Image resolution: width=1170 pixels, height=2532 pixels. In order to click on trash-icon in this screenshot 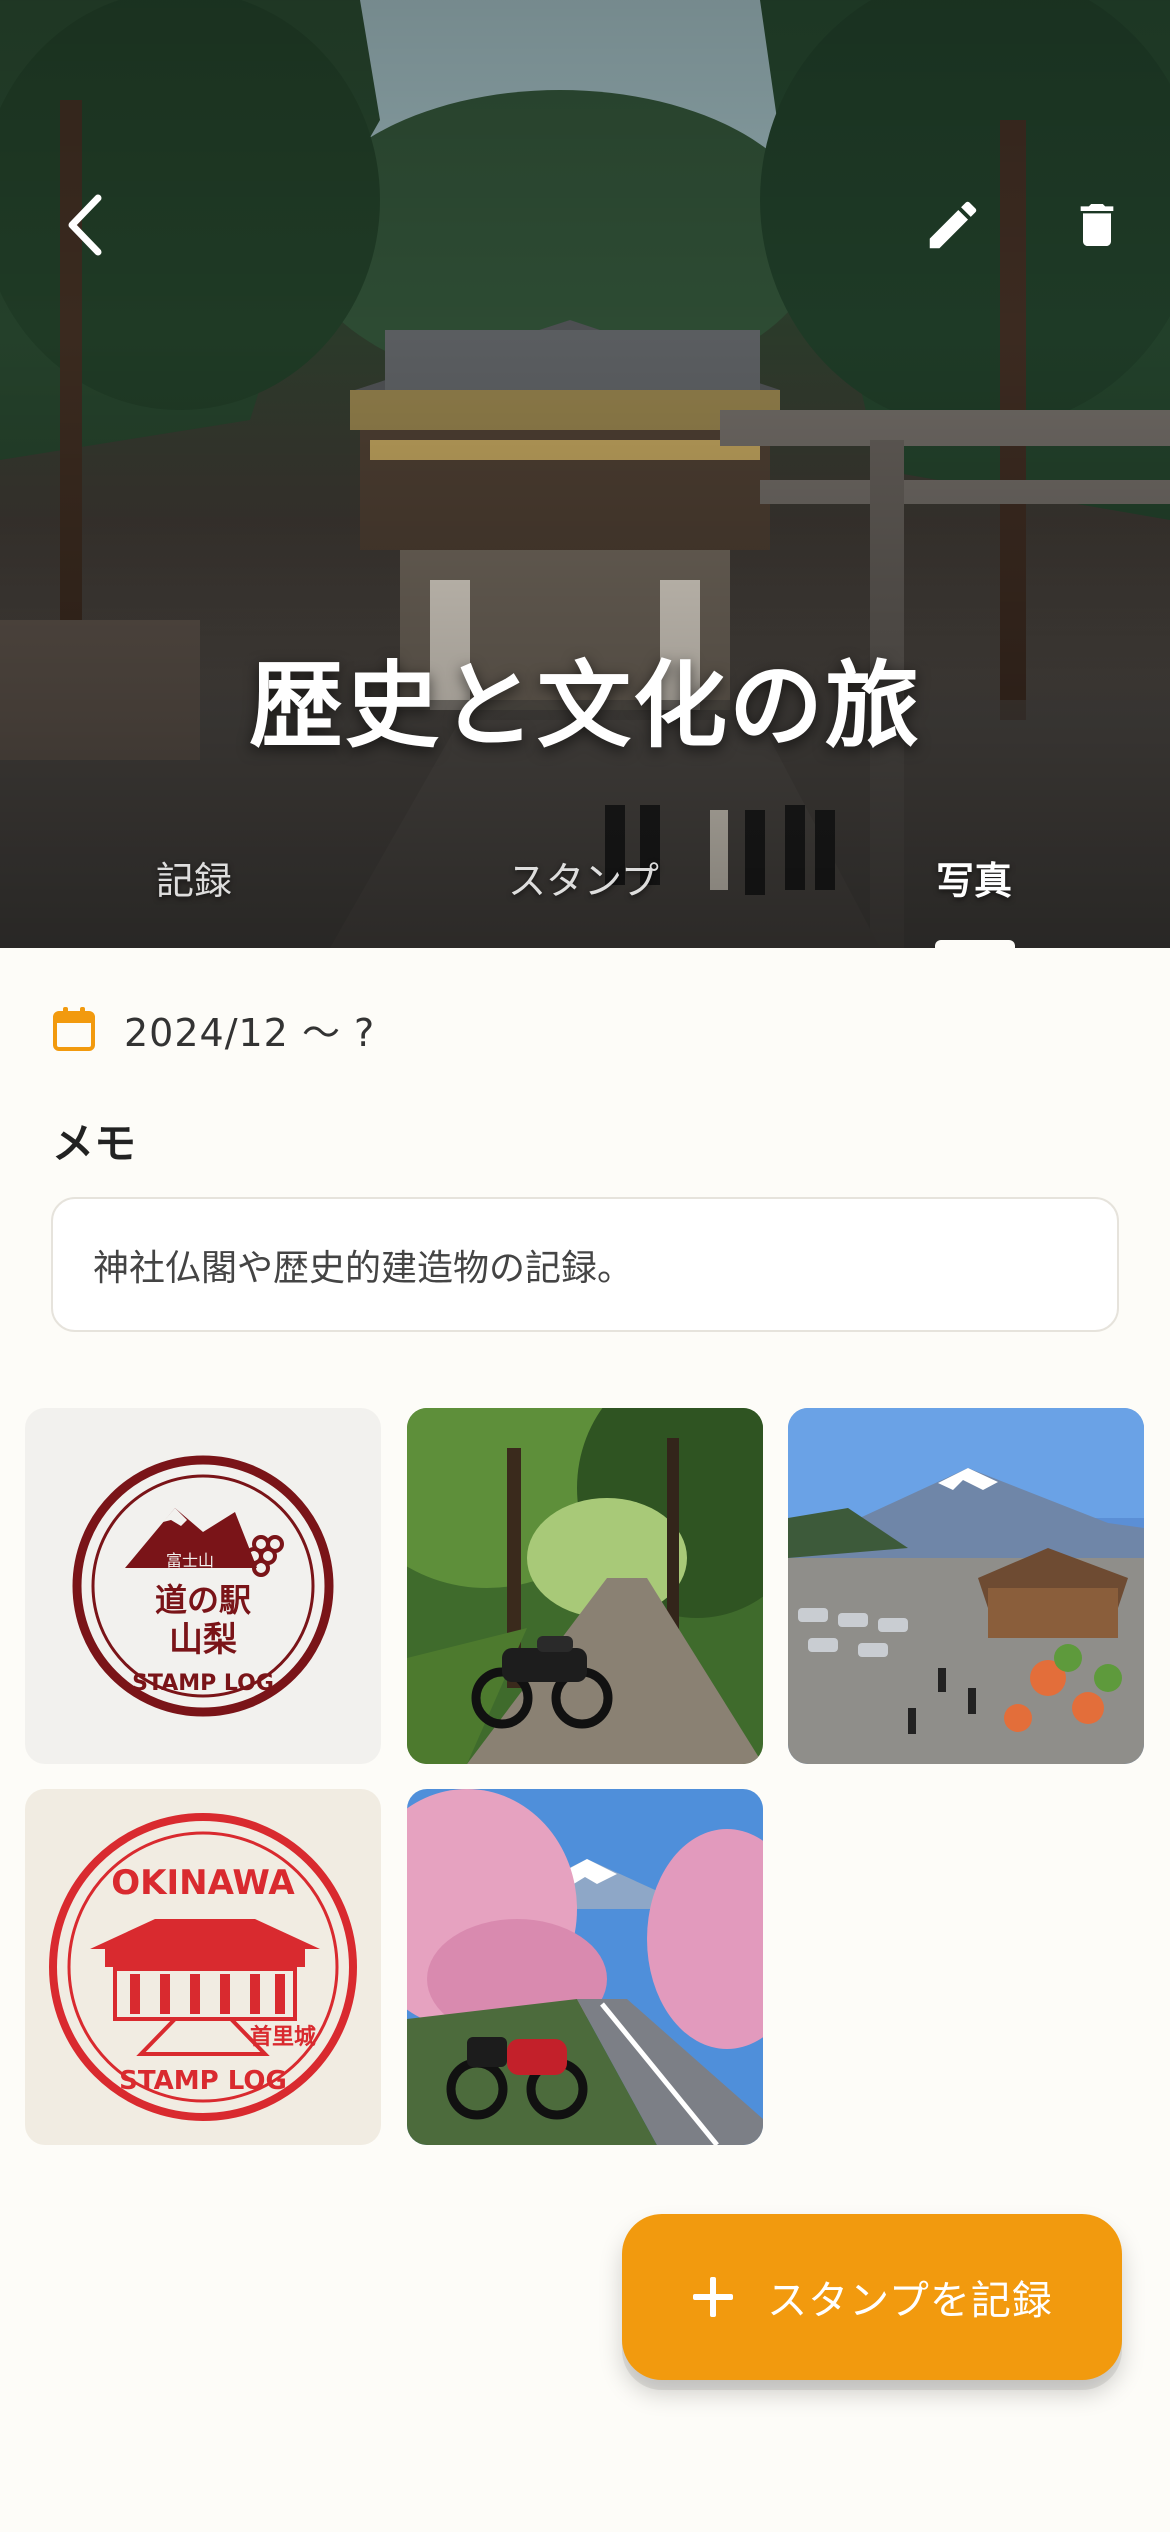, I will do `click(1097, 225)`.